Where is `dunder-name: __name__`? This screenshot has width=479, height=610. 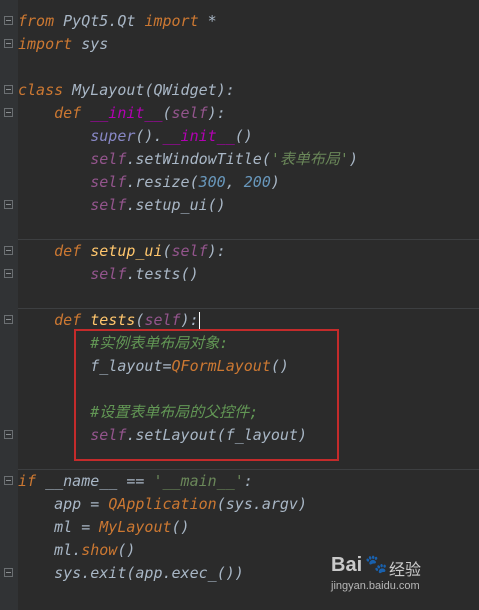 dunder-name: __name__ is located at coordinates (81, 481).